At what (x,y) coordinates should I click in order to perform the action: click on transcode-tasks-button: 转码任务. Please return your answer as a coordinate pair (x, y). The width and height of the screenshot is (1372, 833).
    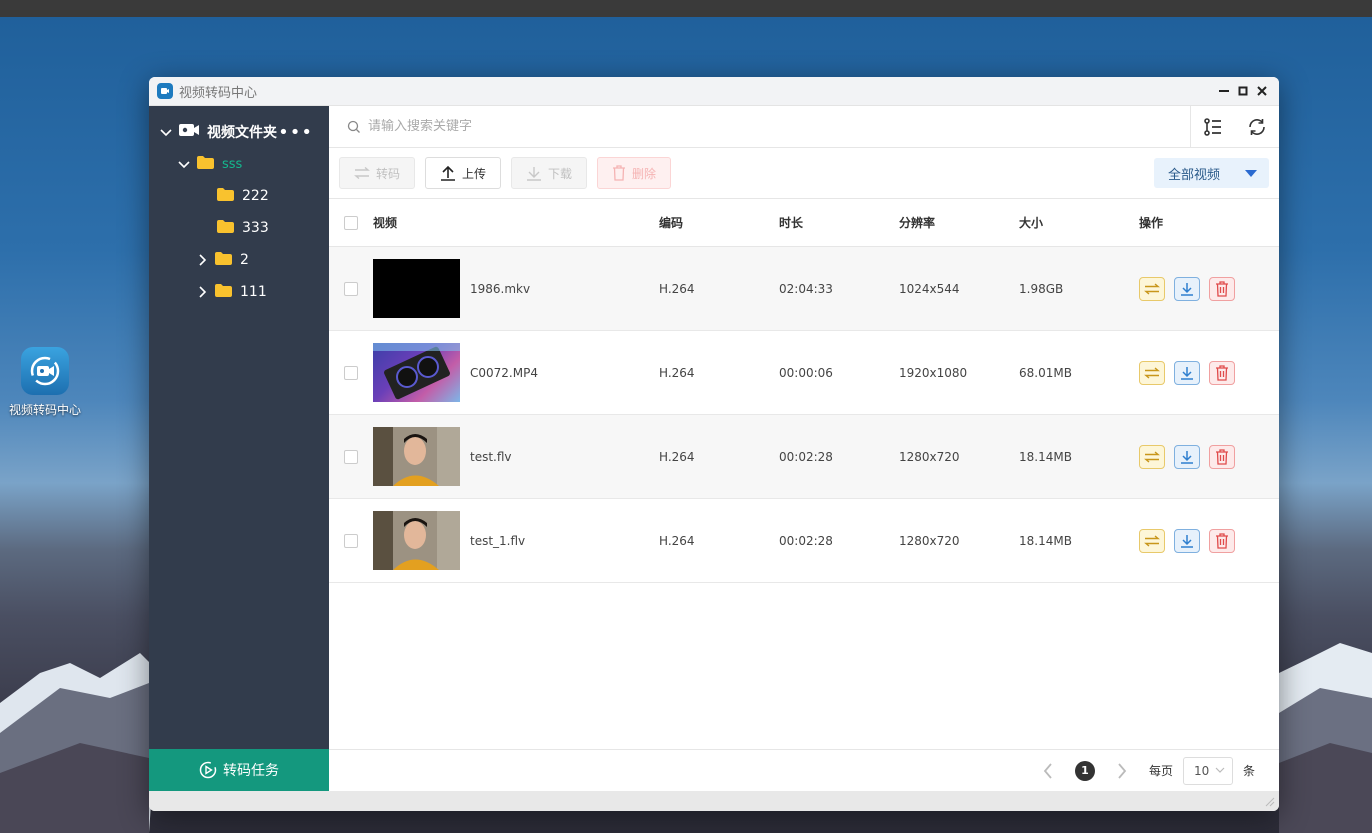
    Looking at the image, I should click on (239, 770).